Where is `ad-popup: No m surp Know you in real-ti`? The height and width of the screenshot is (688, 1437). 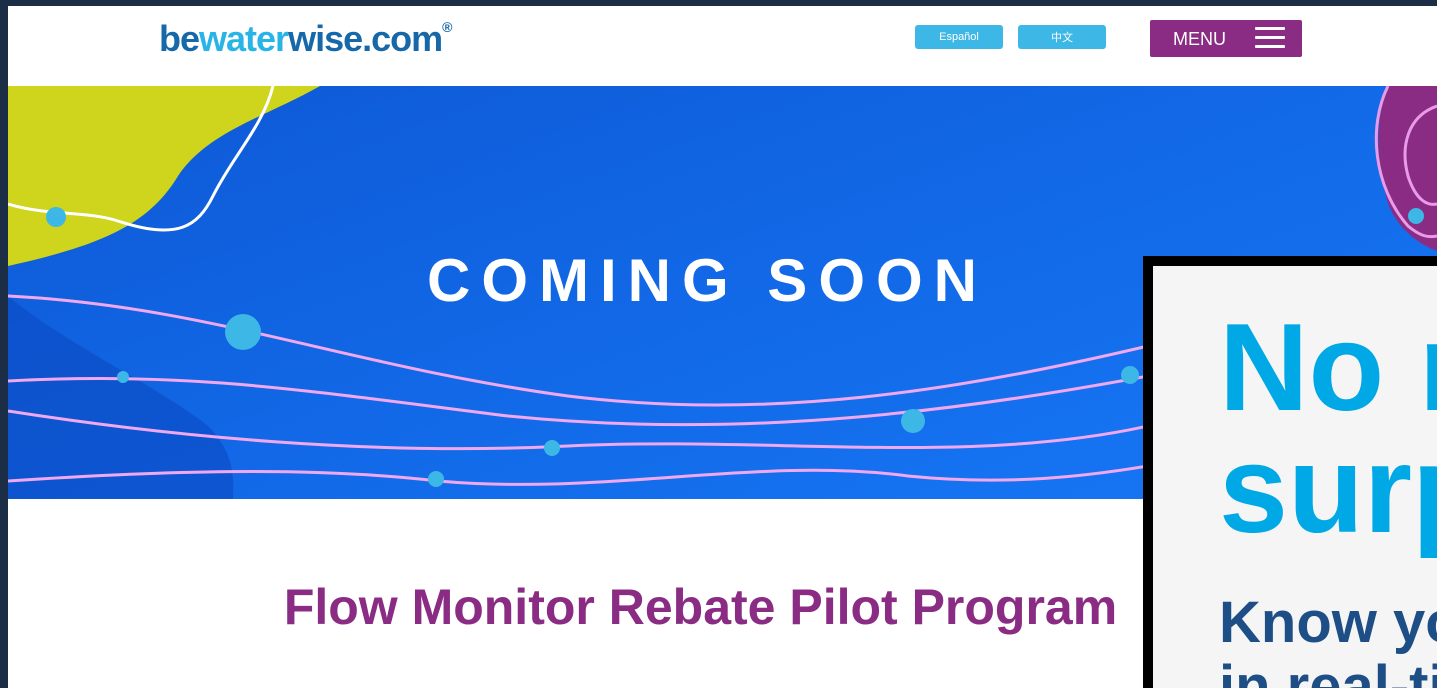
ad-popup: No m surp Know you in real-ti is located at coordinates (1290, 472).